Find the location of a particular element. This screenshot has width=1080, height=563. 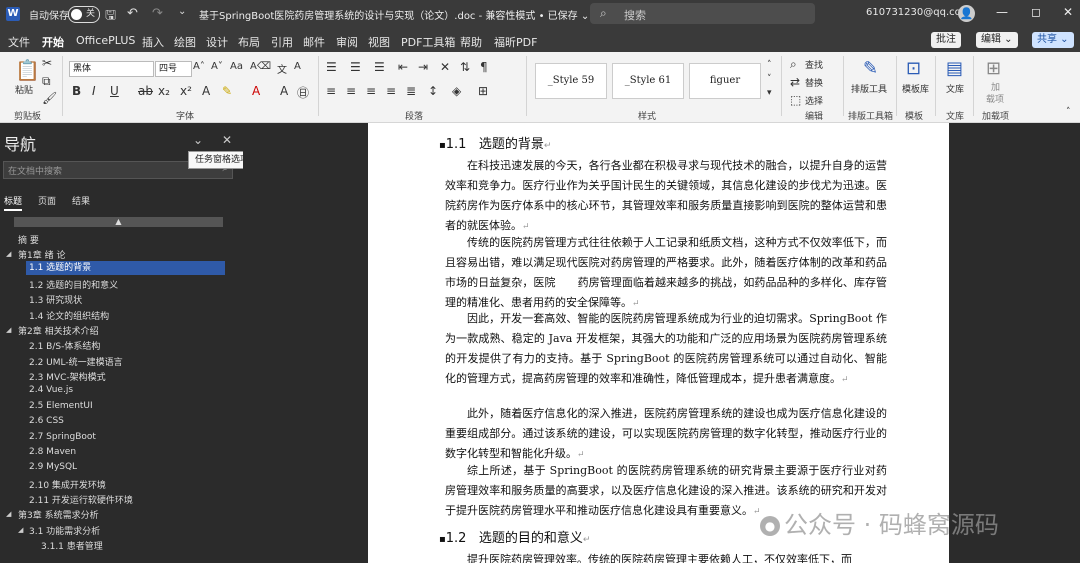

phonetic-guide-icon: 文 is located at coordinates (282, 68).